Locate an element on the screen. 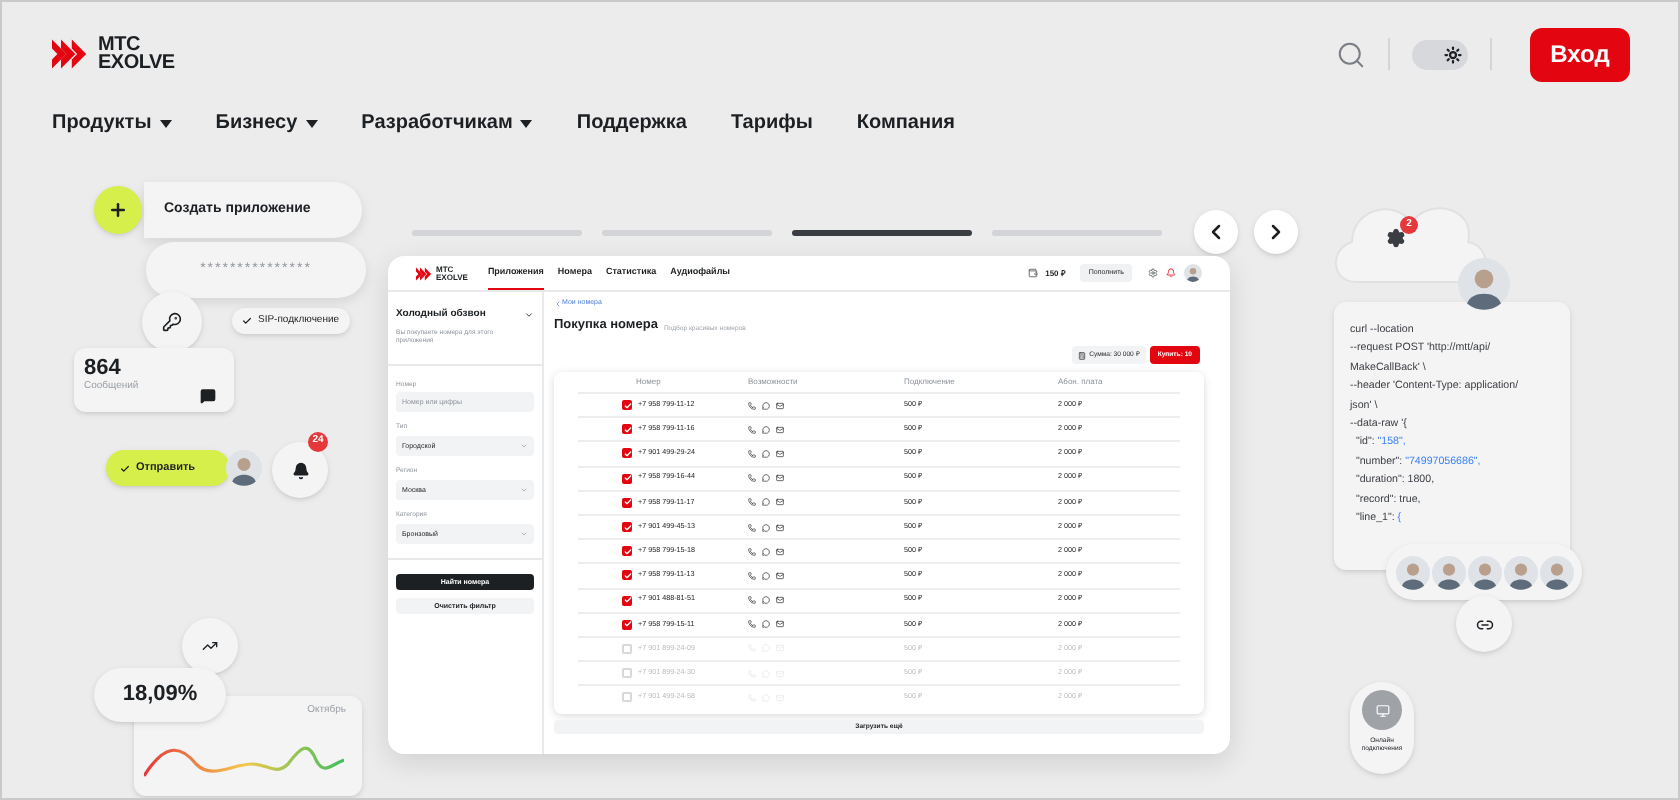 The height and width of the screenshot is (800, 1680). percent-pill: 18,09% is located at coordinates (160, 695).